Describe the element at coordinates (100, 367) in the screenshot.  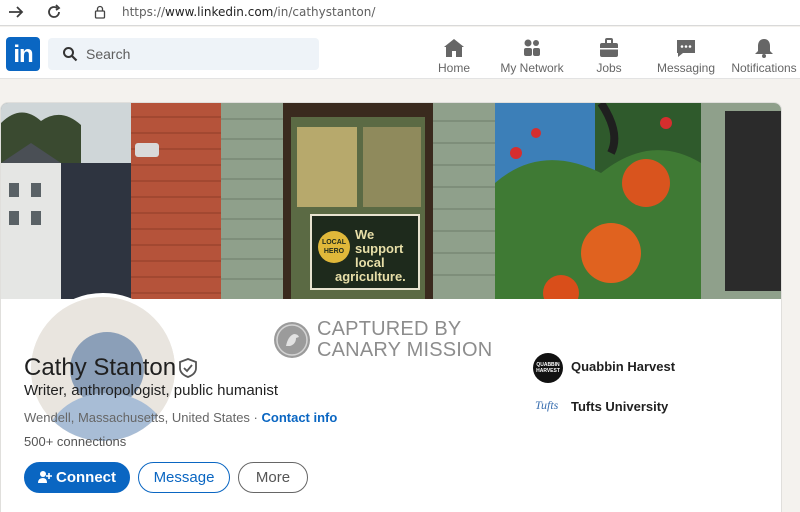
I see `profile-name: Cathy Stanton` at that location.